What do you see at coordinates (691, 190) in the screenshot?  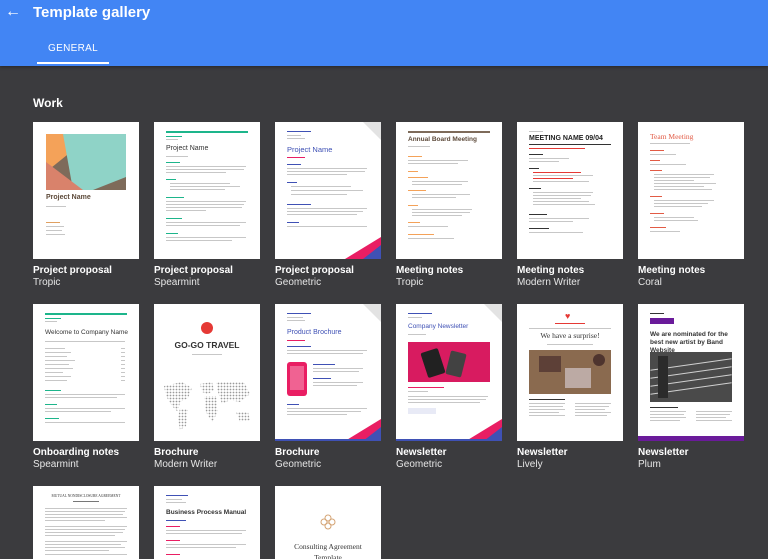 I see `template-thumbnail: Team Meeting` at bounding box center [691, 190].